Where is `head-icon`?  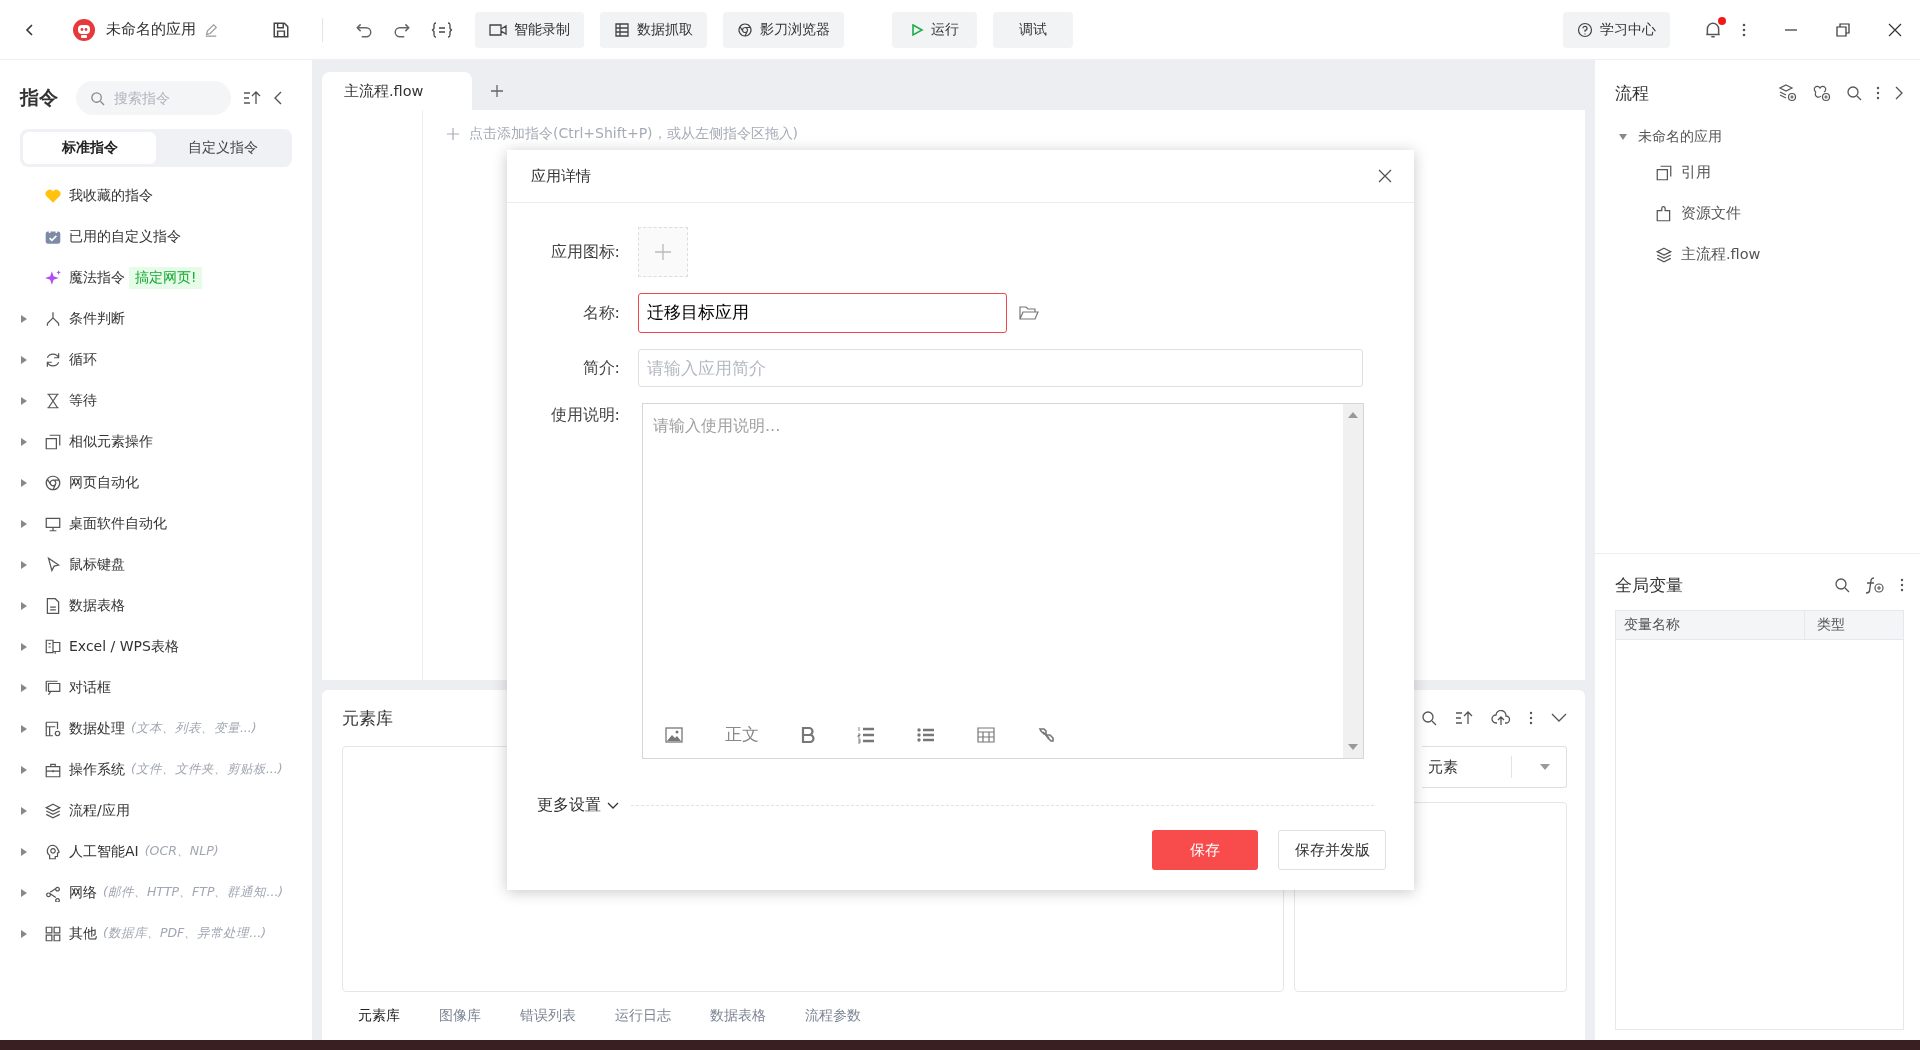 head-icon is located at coordinates (53, 851).